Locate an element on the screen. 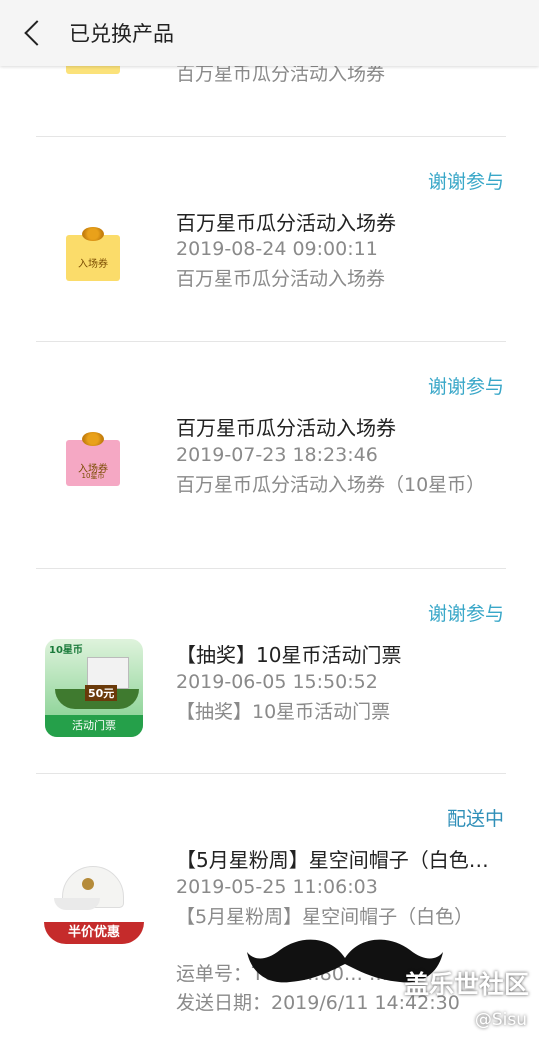  product-name: 【抽奖】10星币活动门票 is located at coordinates (289, 655).